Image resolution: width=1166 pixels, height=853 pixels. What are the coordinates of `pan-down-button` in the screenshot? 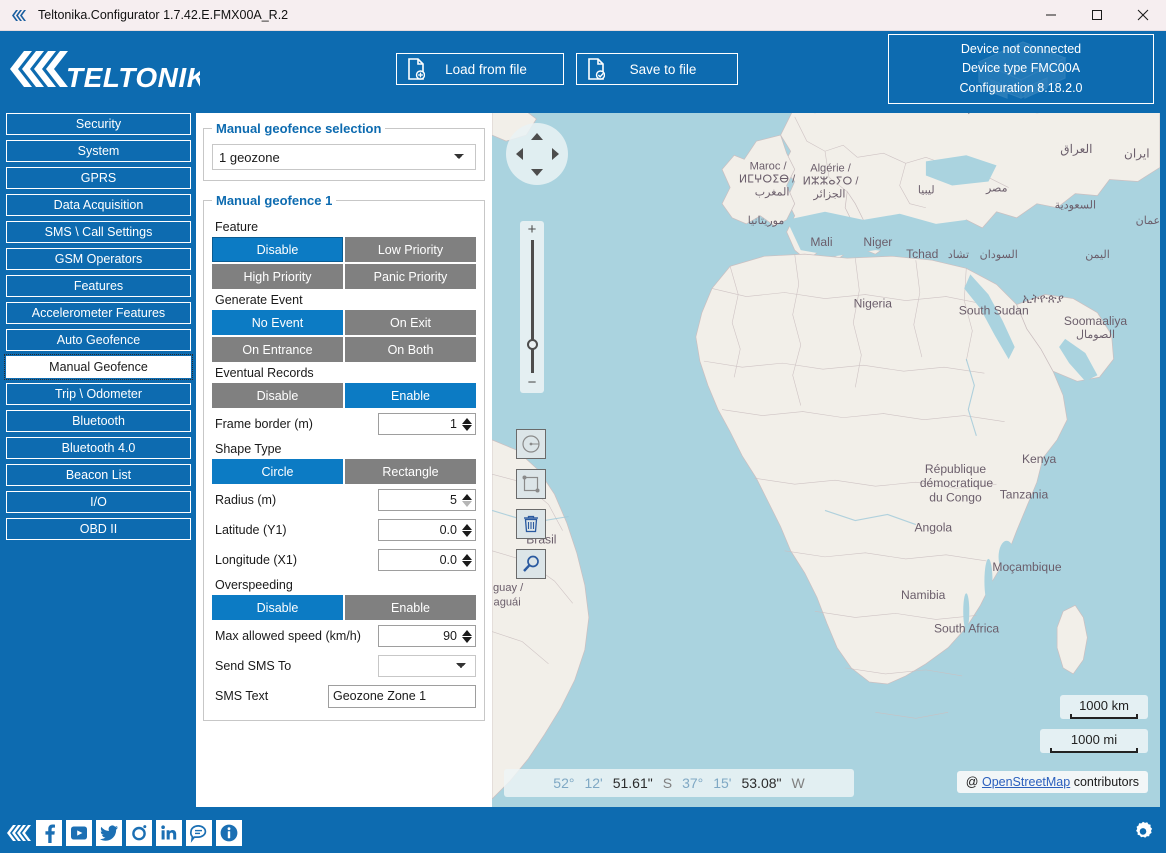 It's located at (537, 172).